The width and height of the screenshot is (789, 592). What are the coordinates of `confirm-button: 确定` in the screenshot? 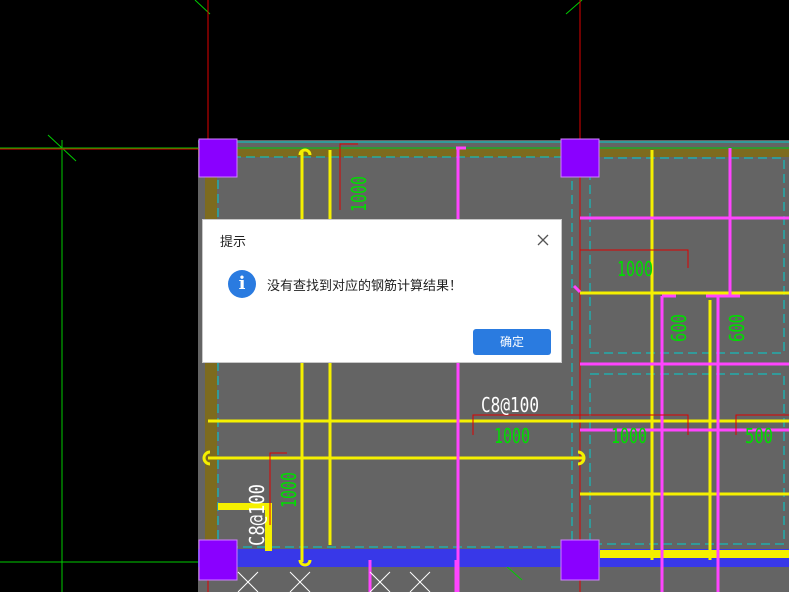 It's located at (512, 342).